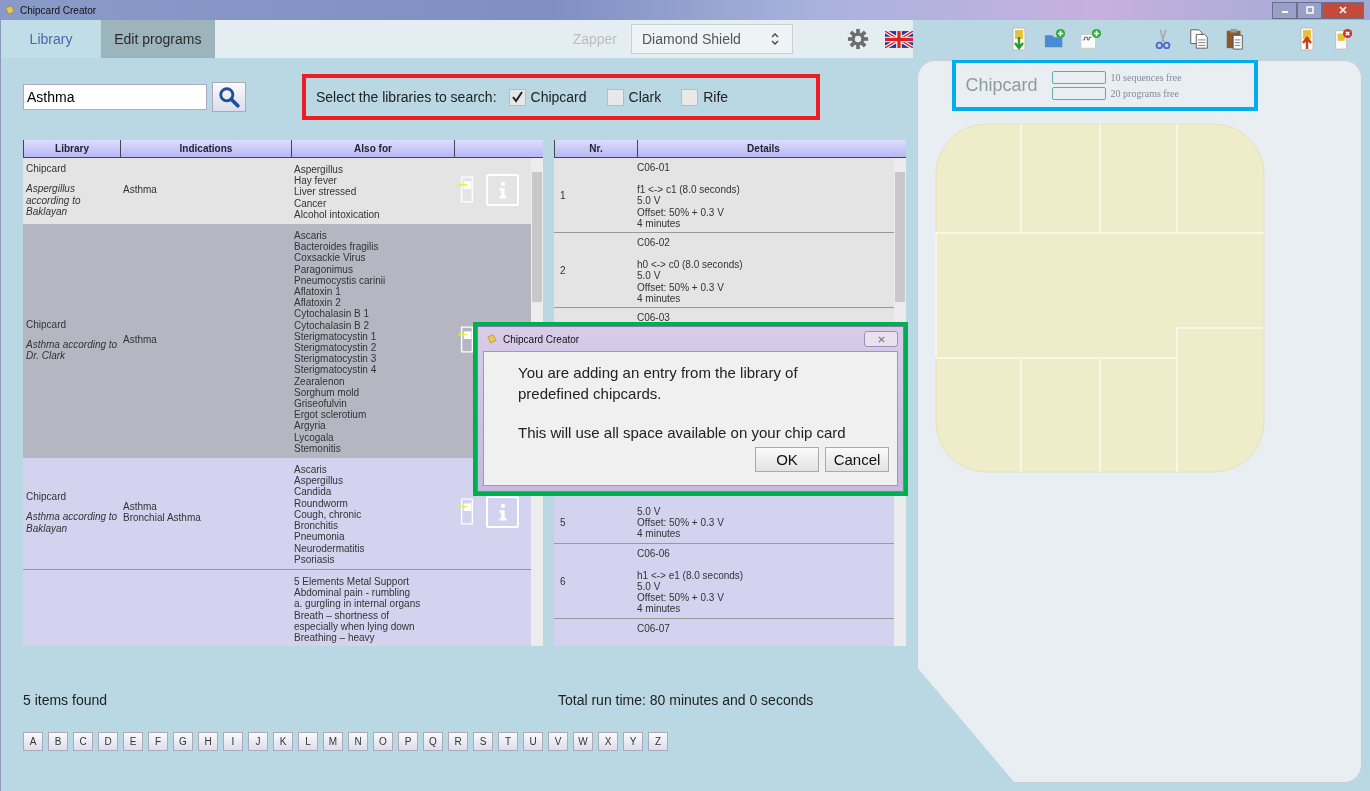 Image resolution: width=1370 pixels, height=791 pixels. I want to click on also-for-item: Candida, so click(313, 492).